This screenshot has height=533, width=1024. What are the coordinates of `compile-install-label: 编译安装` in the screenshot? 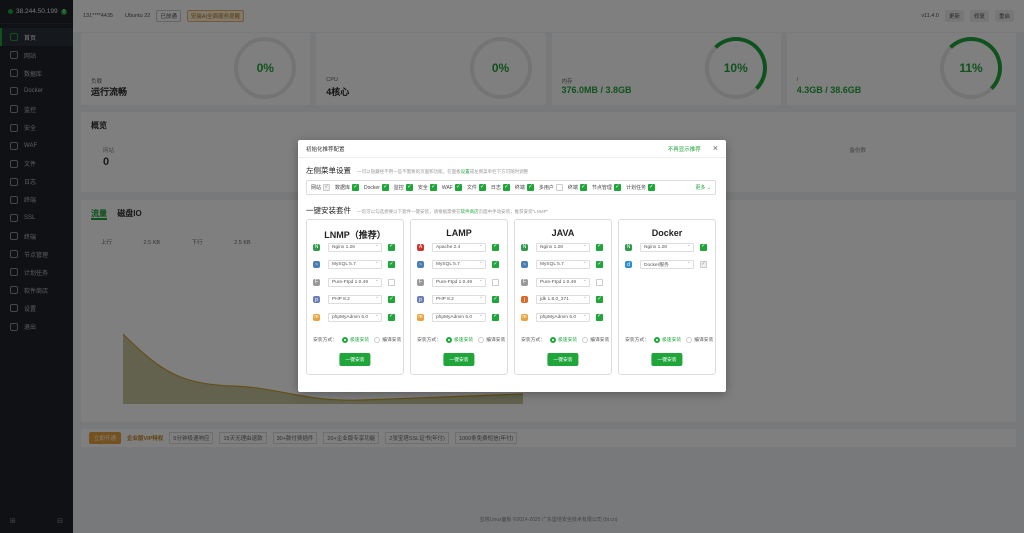 It's located at (704, 340).